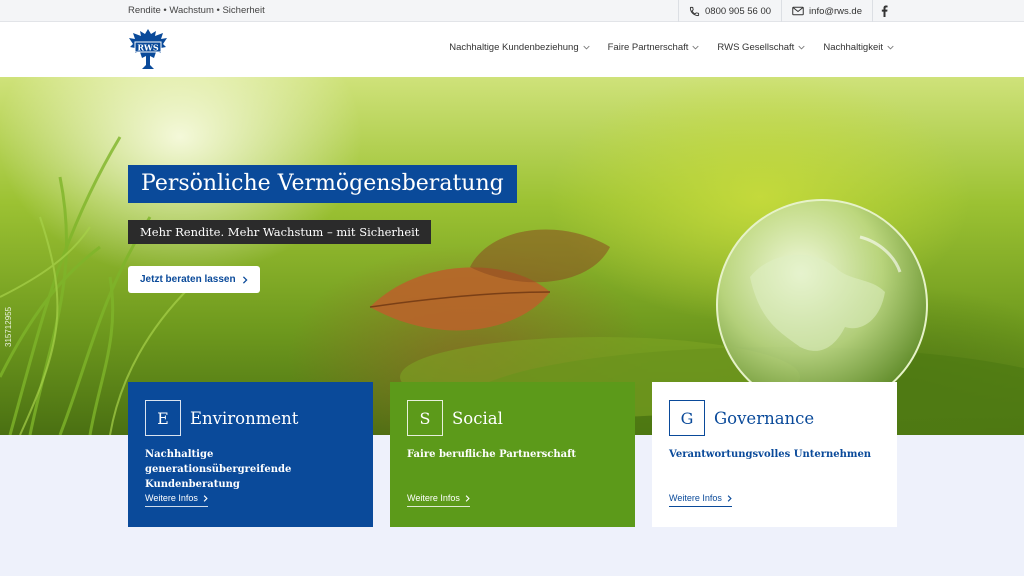 This screenshot has height=576, width=1024. I want to click on hero-title: Persönliche Vermögensberatung, so click(322, 184).